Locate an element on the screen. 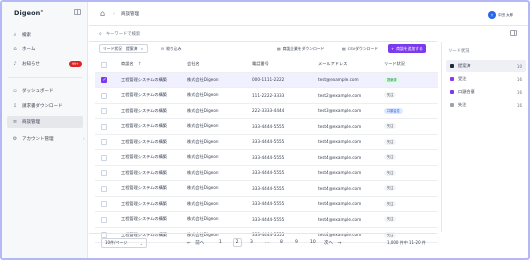  chevron-right-icon: › is located at coordinates (114, 14).